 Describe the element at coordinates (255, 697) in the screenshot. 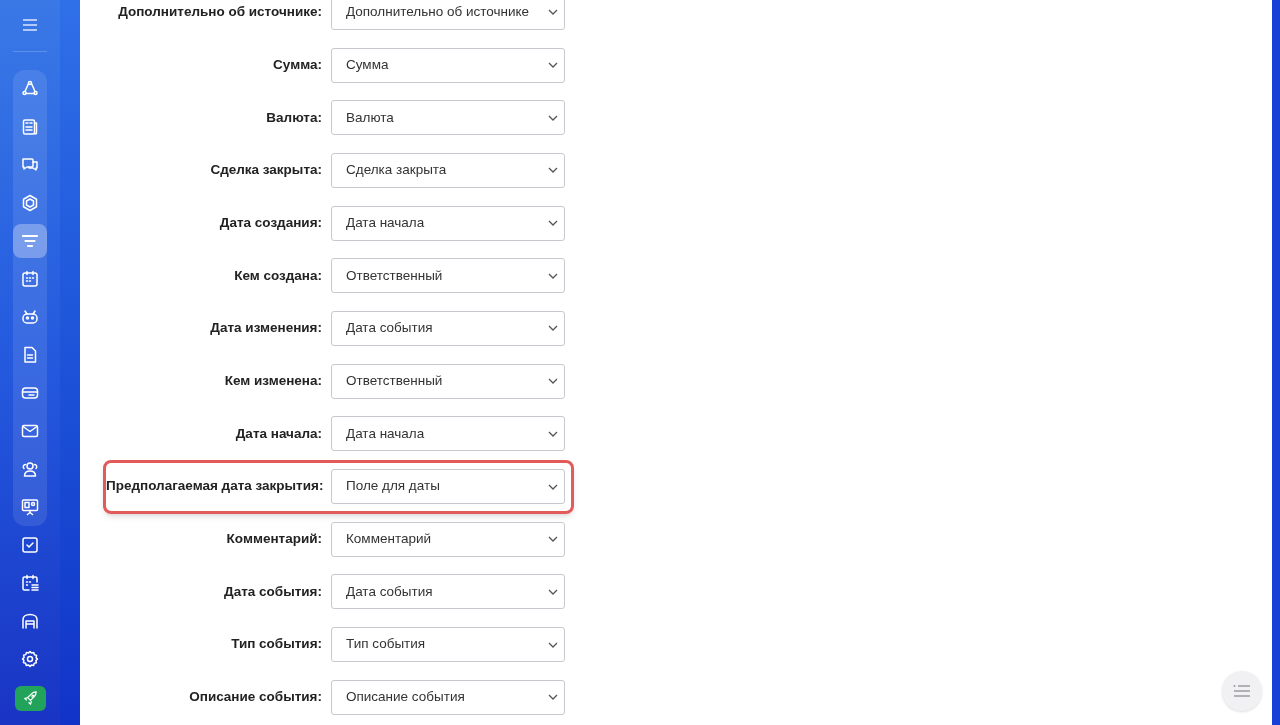

I see `field-label: Описание события:` at that location.